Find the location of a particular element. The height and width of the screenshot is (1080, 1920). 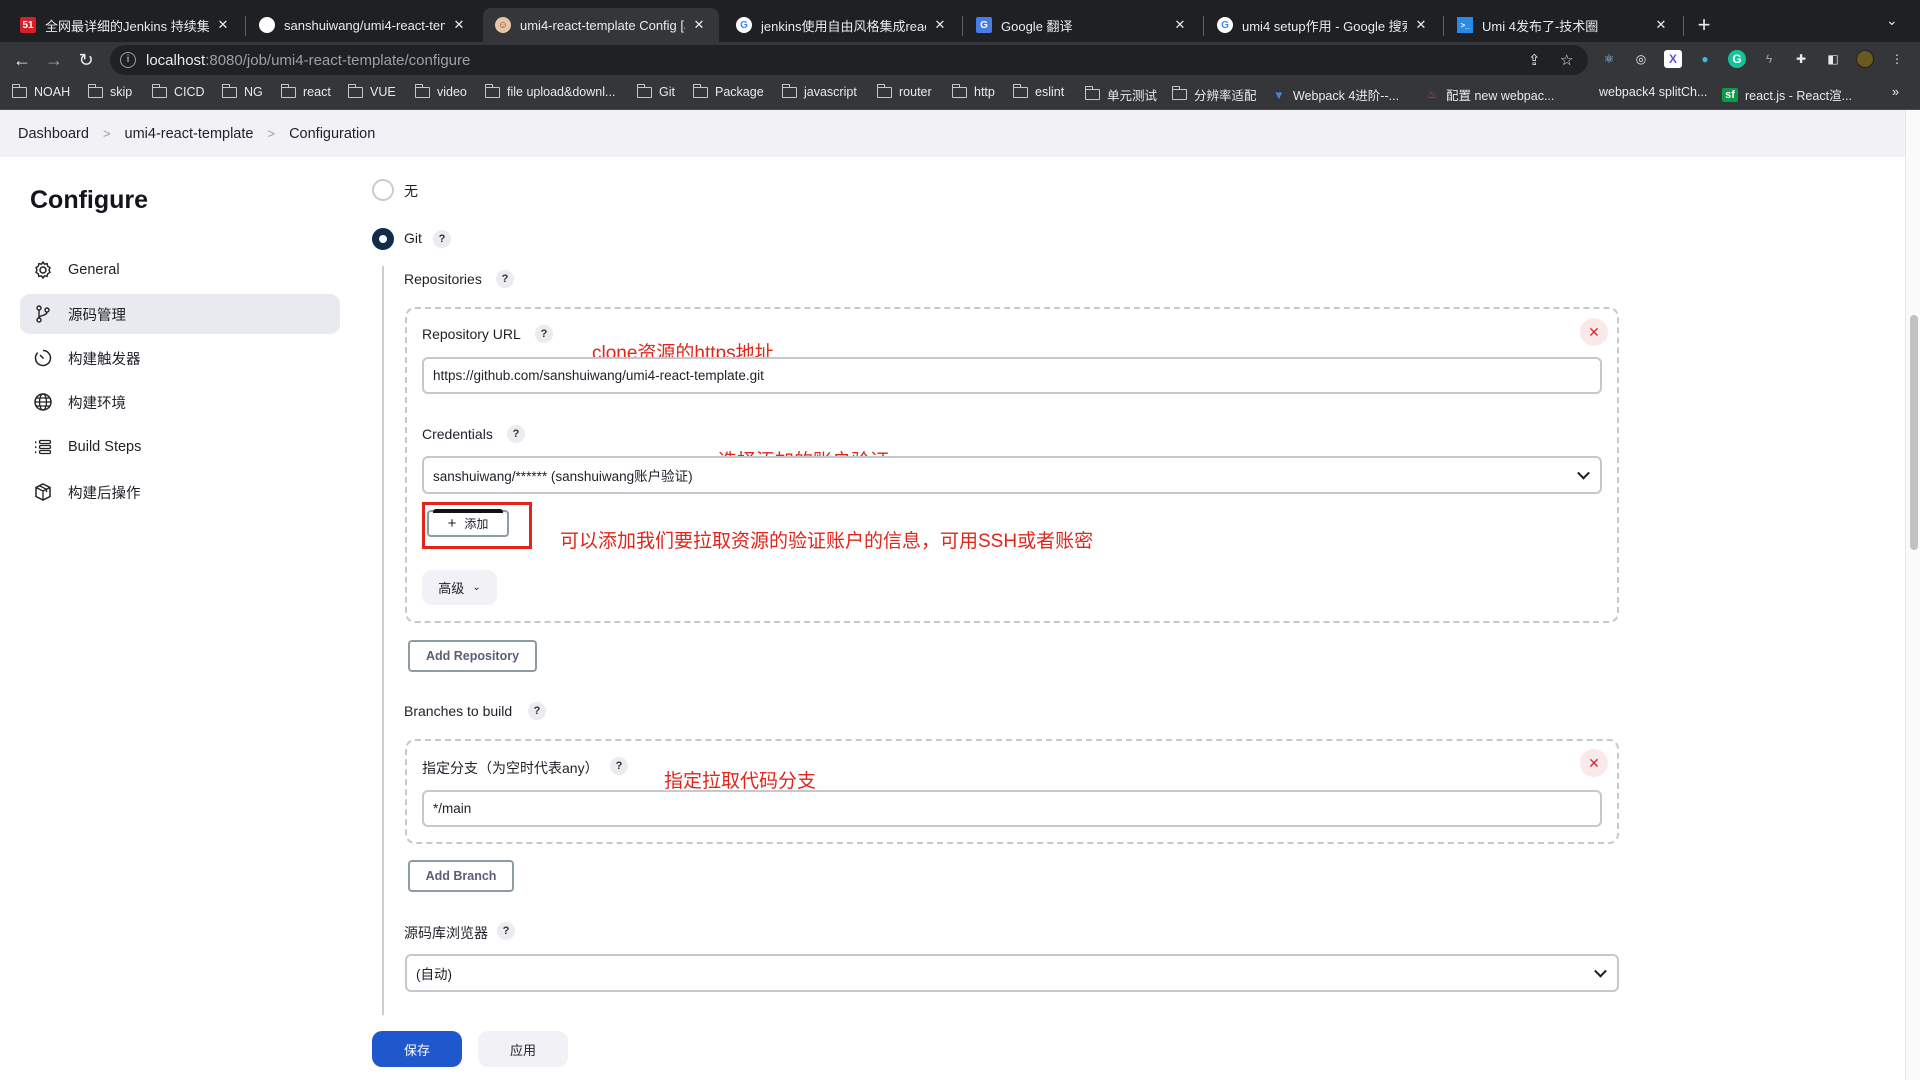

sidebar-item-general: General is located at coordinates (180, 270).